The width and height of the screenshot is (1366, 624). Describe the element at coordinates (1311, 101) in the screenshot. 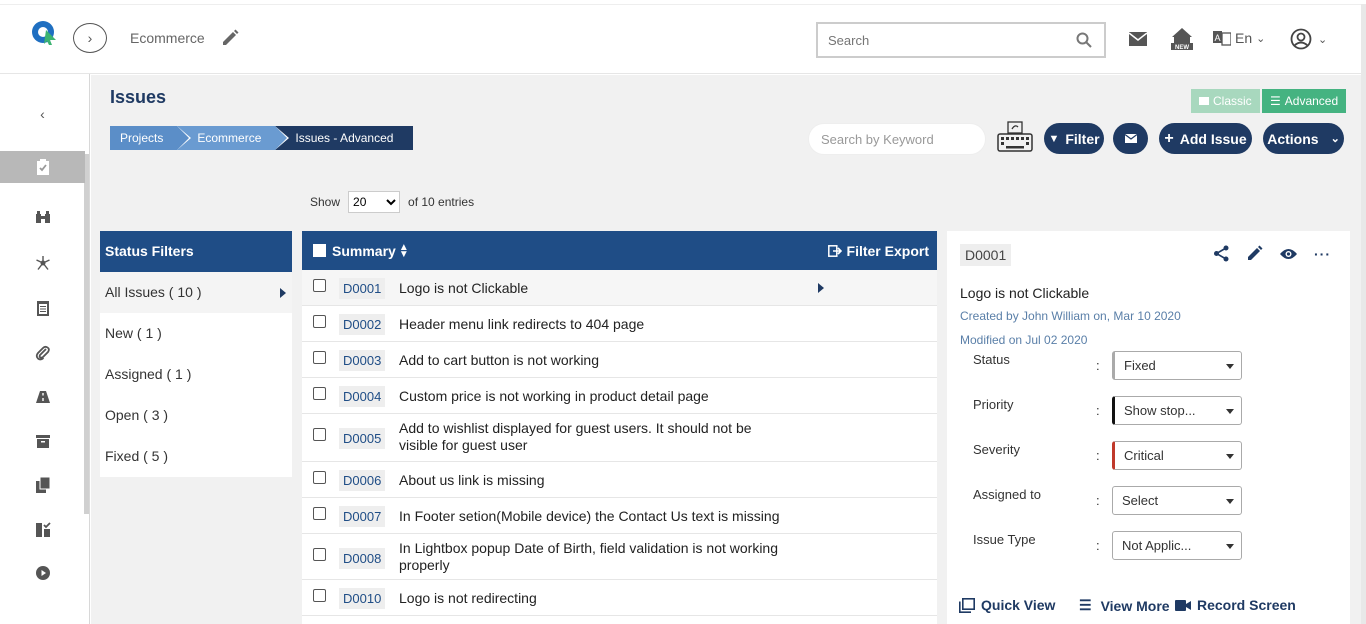

I see `advanced-view-label: Advanced` at that location.